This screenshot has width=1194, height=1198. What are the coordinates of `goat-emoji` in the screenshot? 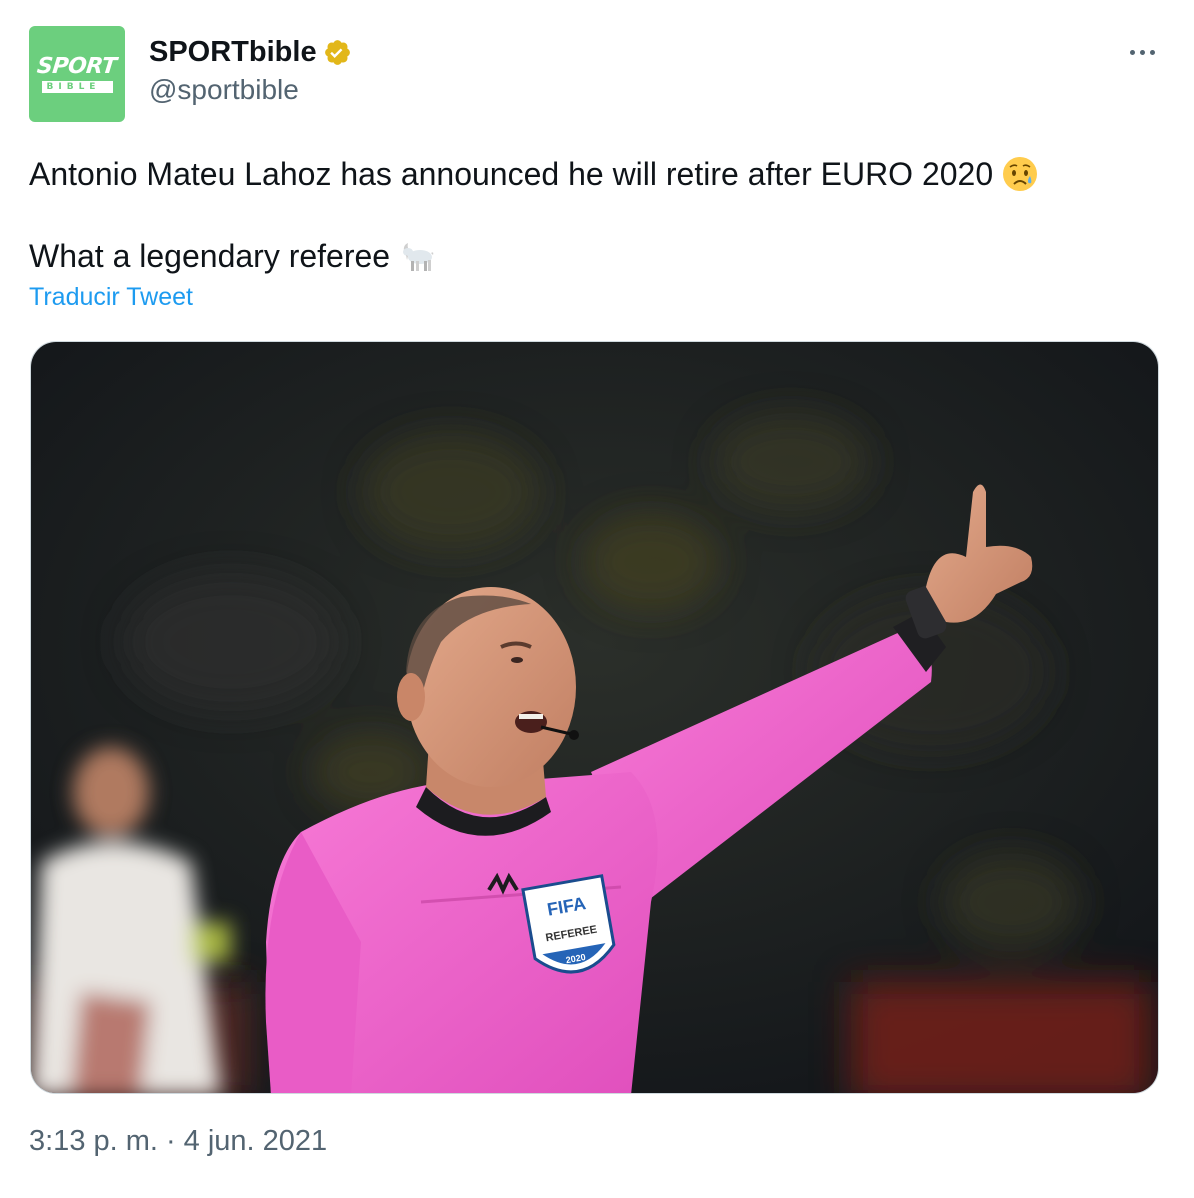 It's located at (417, 256).